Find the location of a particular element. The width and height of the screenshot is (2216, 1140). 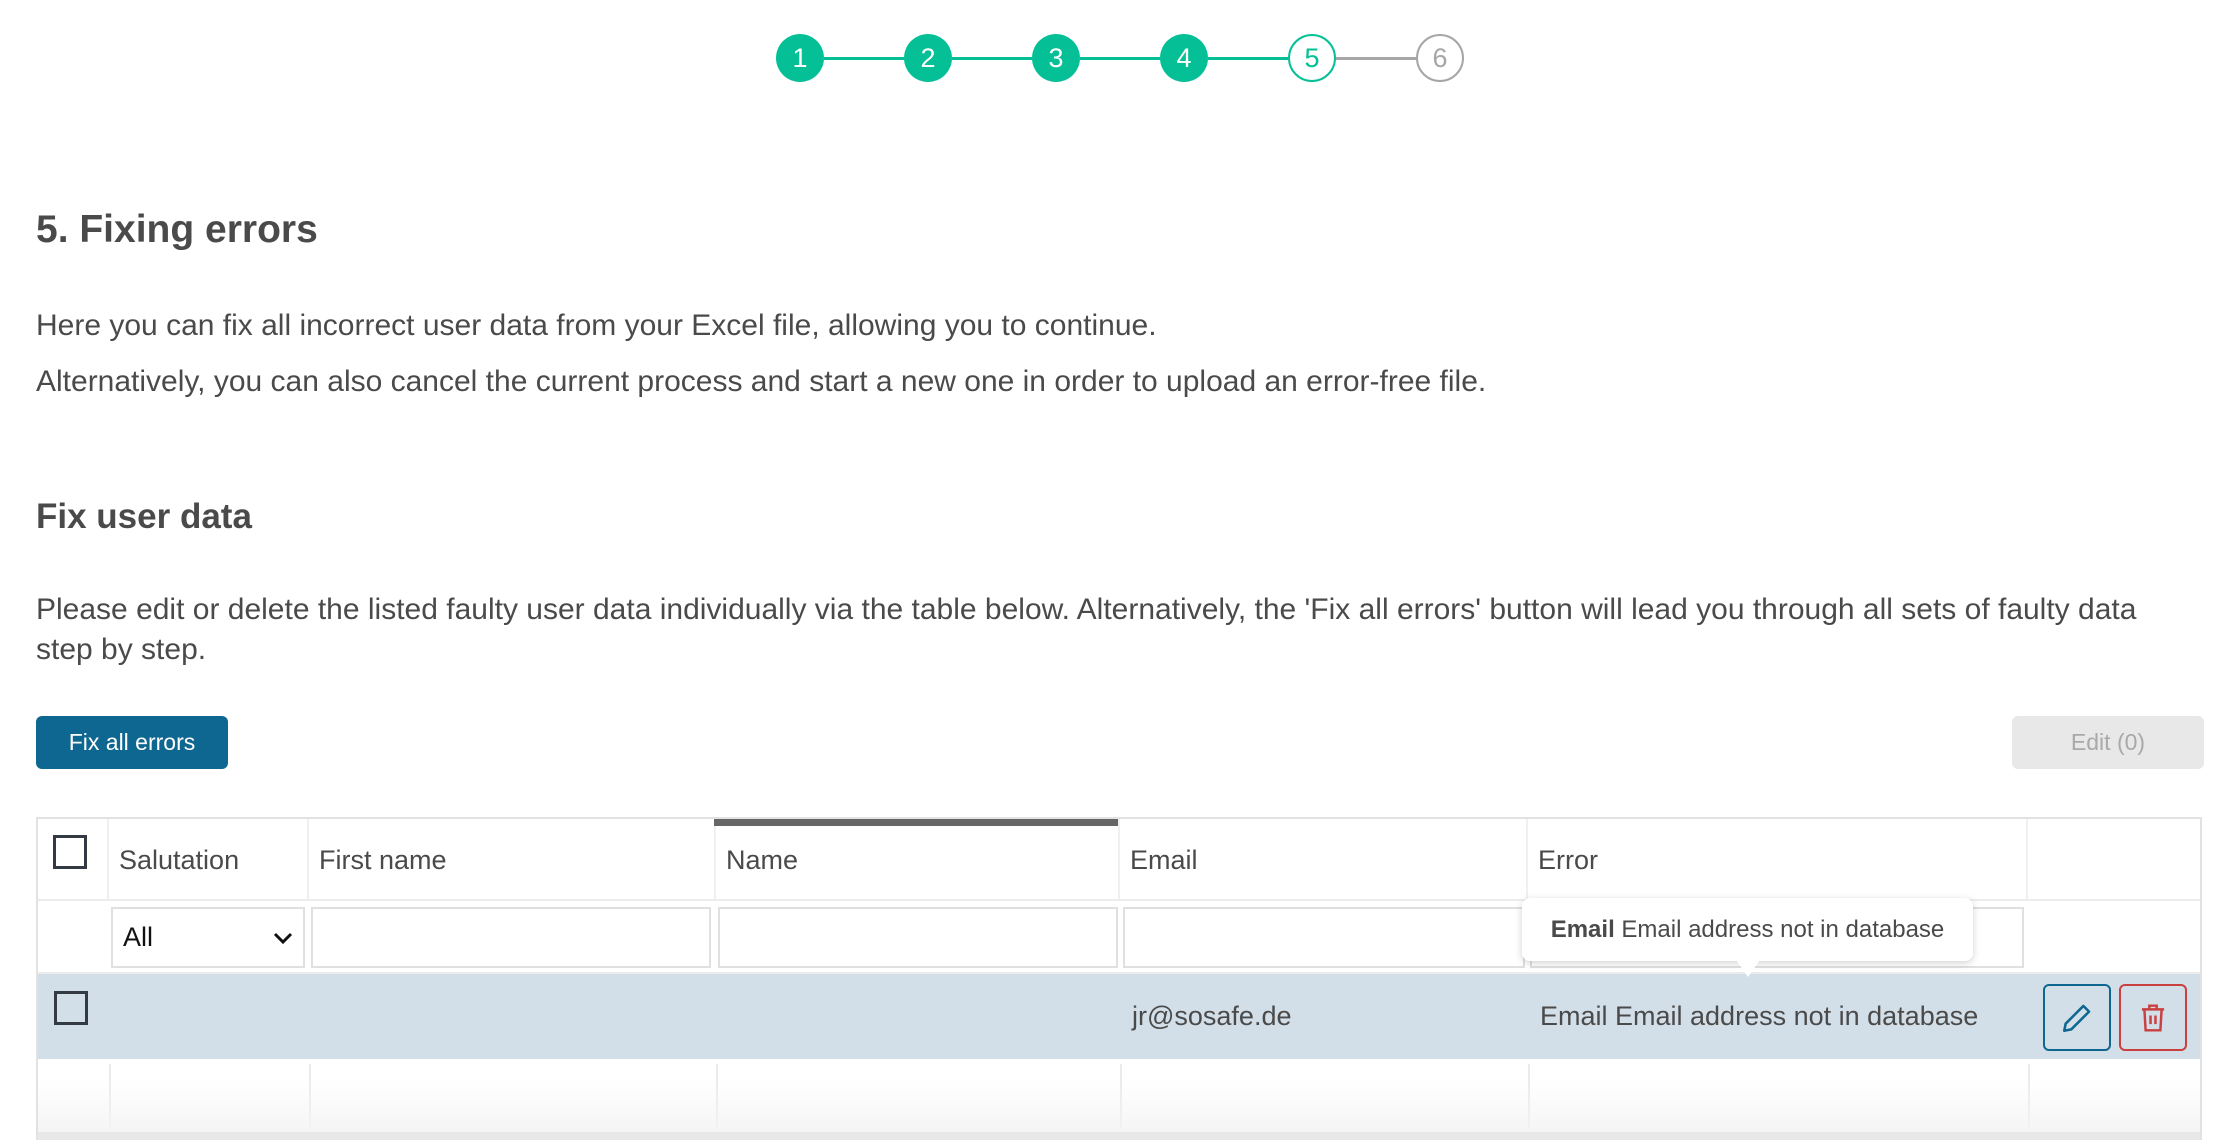

name-filter-input is located at coordinates (918, 937).